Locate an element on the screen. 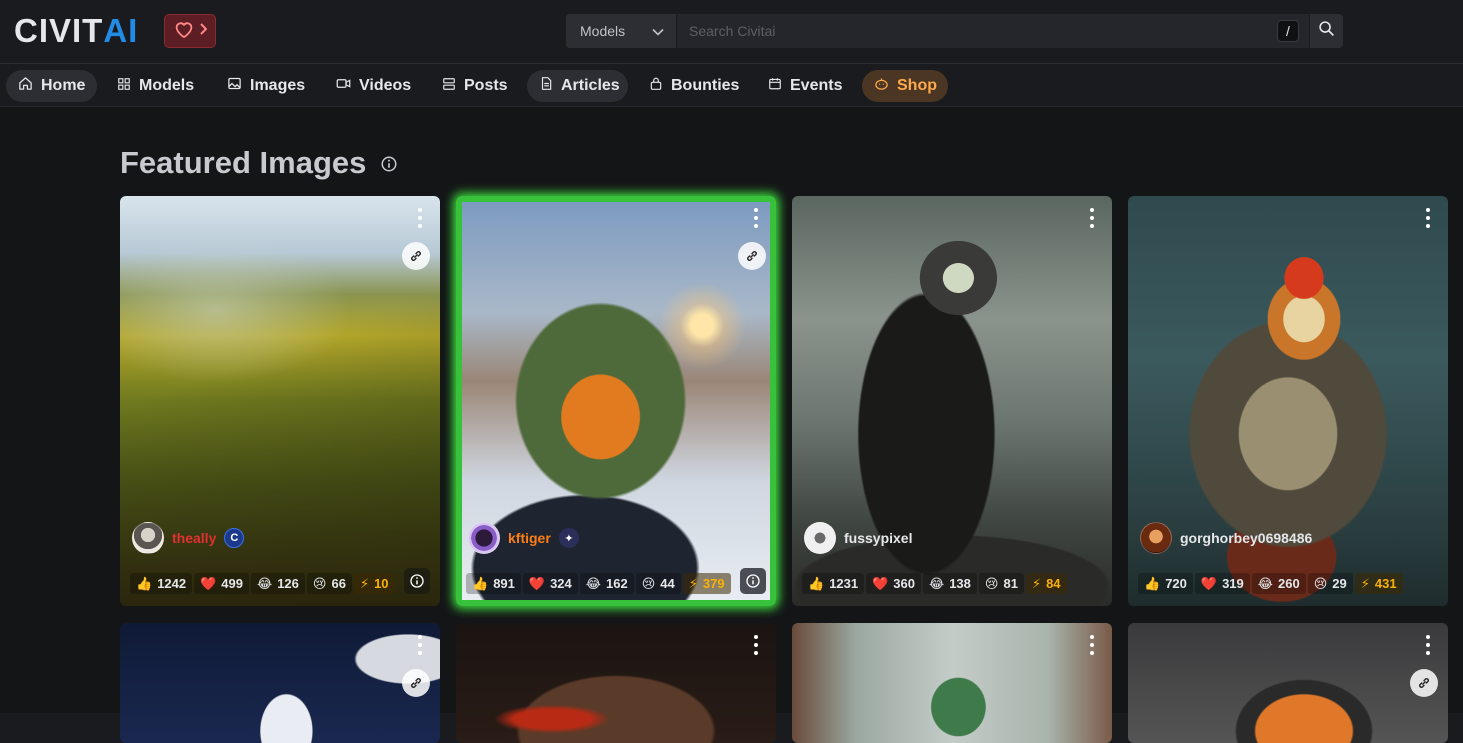  reaction-bar: 👍 1242 ❤️ 499 😂 126 😢 66 ⚡ 10 is located at coordinates (262, 583).